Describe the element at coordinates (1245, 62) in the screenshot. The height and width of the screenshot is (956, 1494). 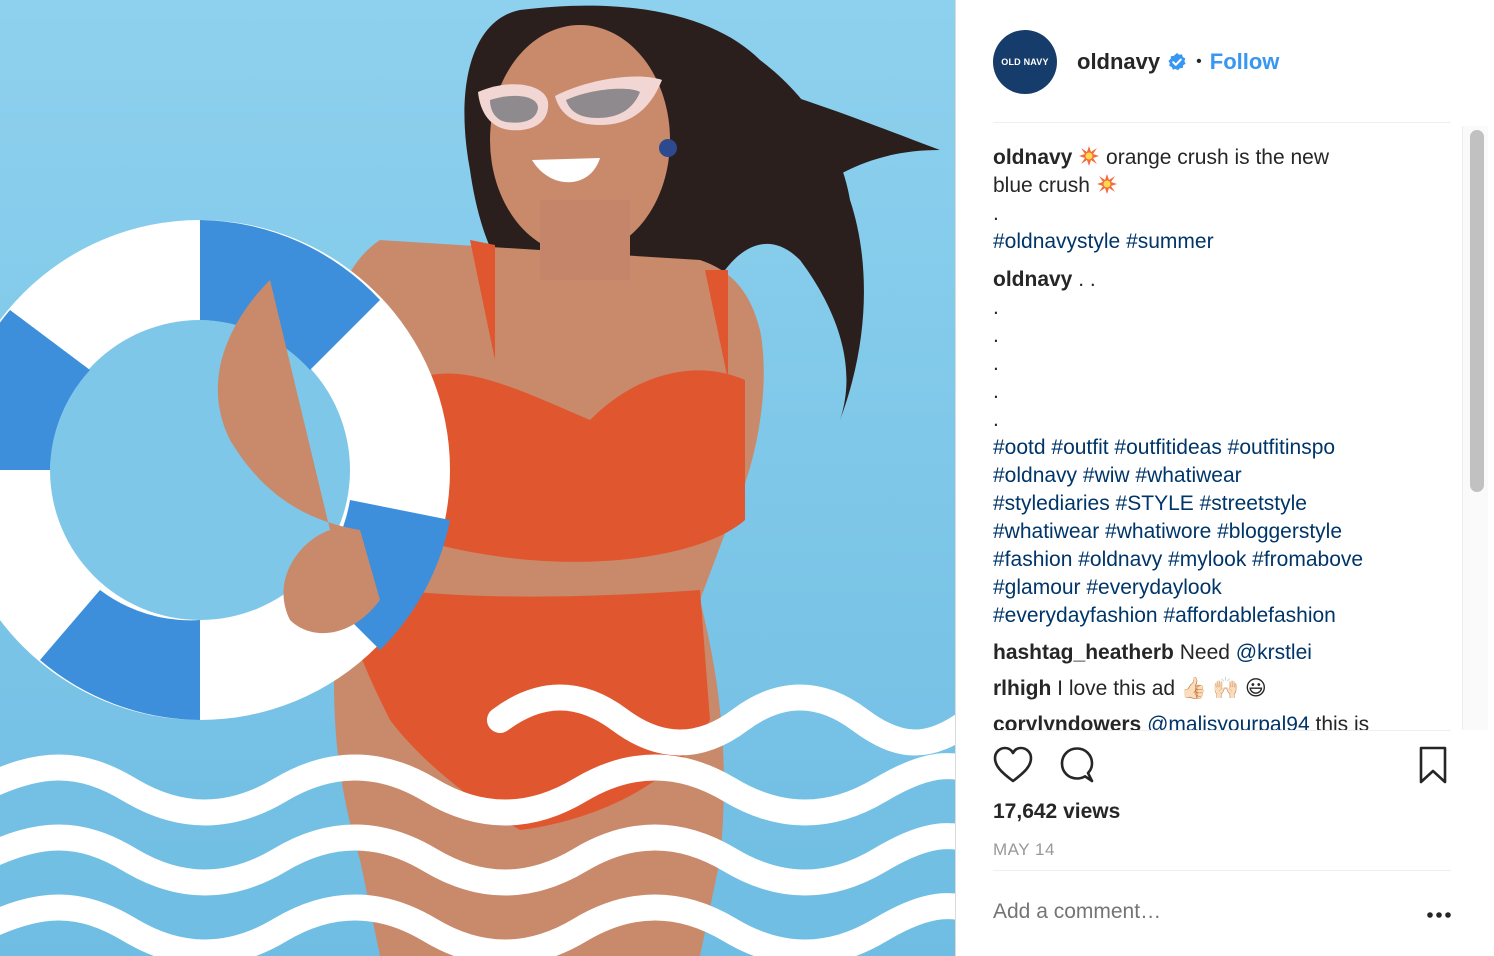
I see `follow-button: Follow` at that location.